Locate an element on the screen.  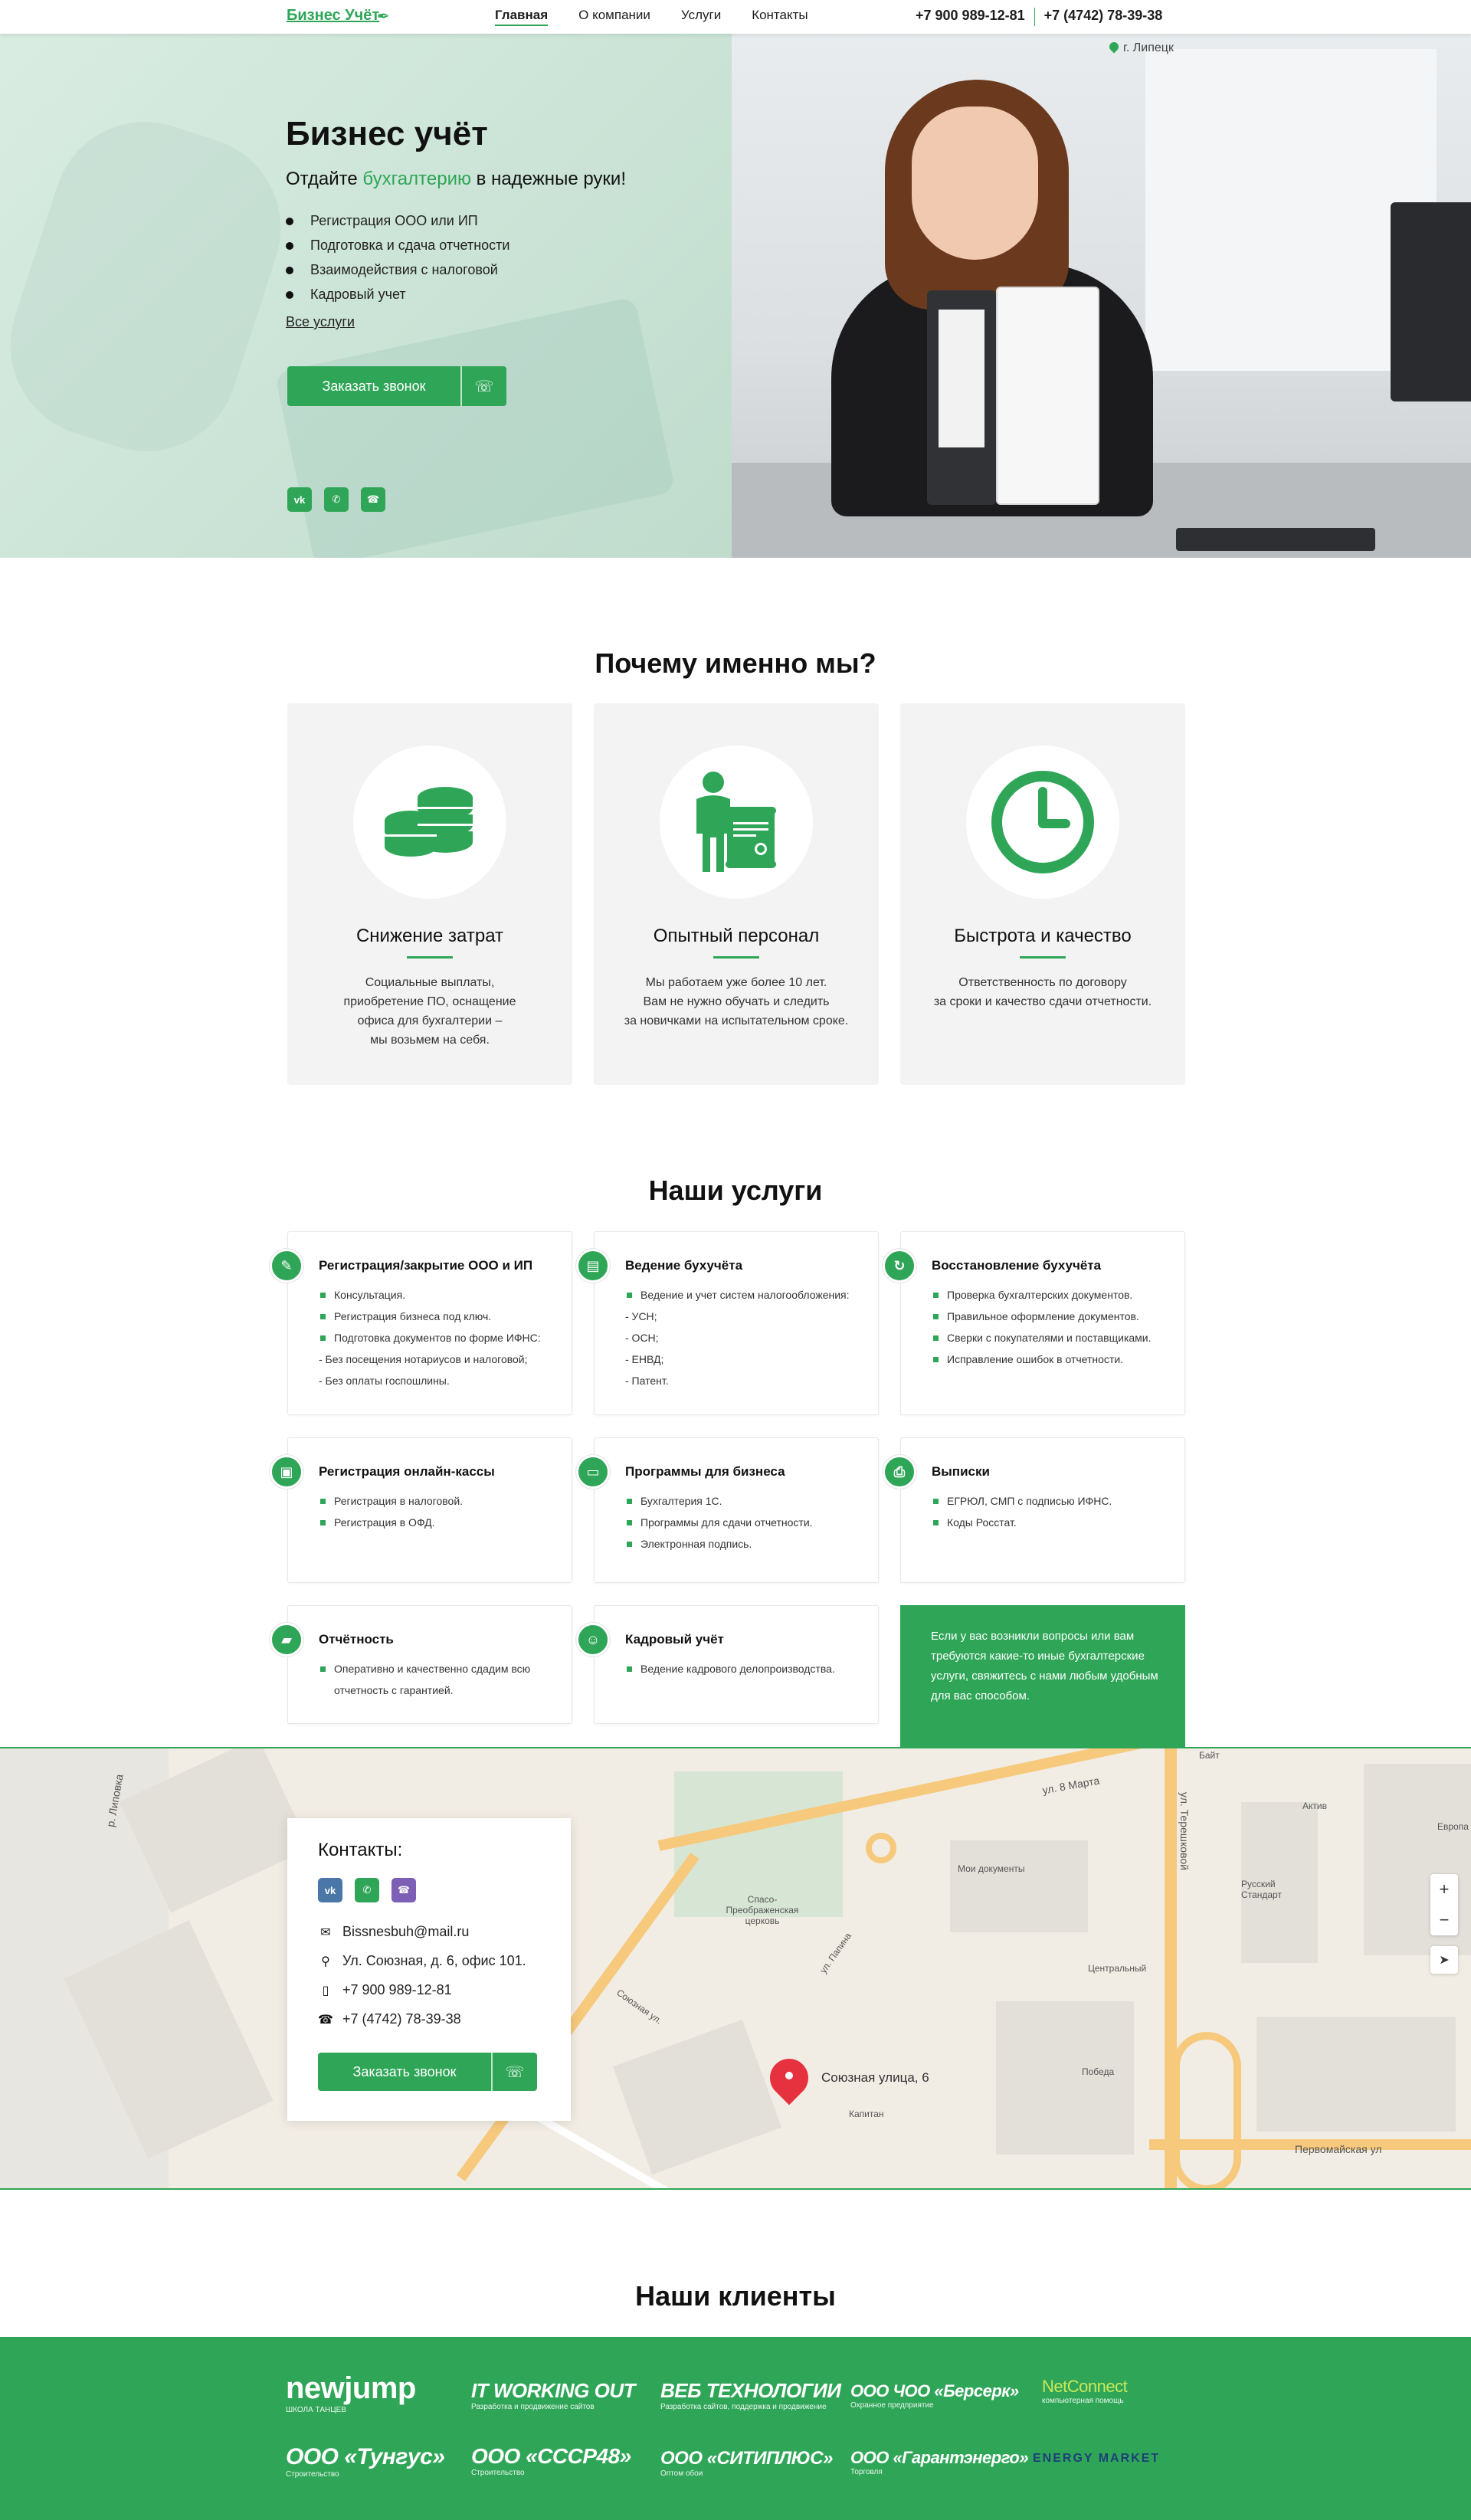
contact-email: ✉ Bissnesbuh@mail.ru is located at coordinates (393, 1932).